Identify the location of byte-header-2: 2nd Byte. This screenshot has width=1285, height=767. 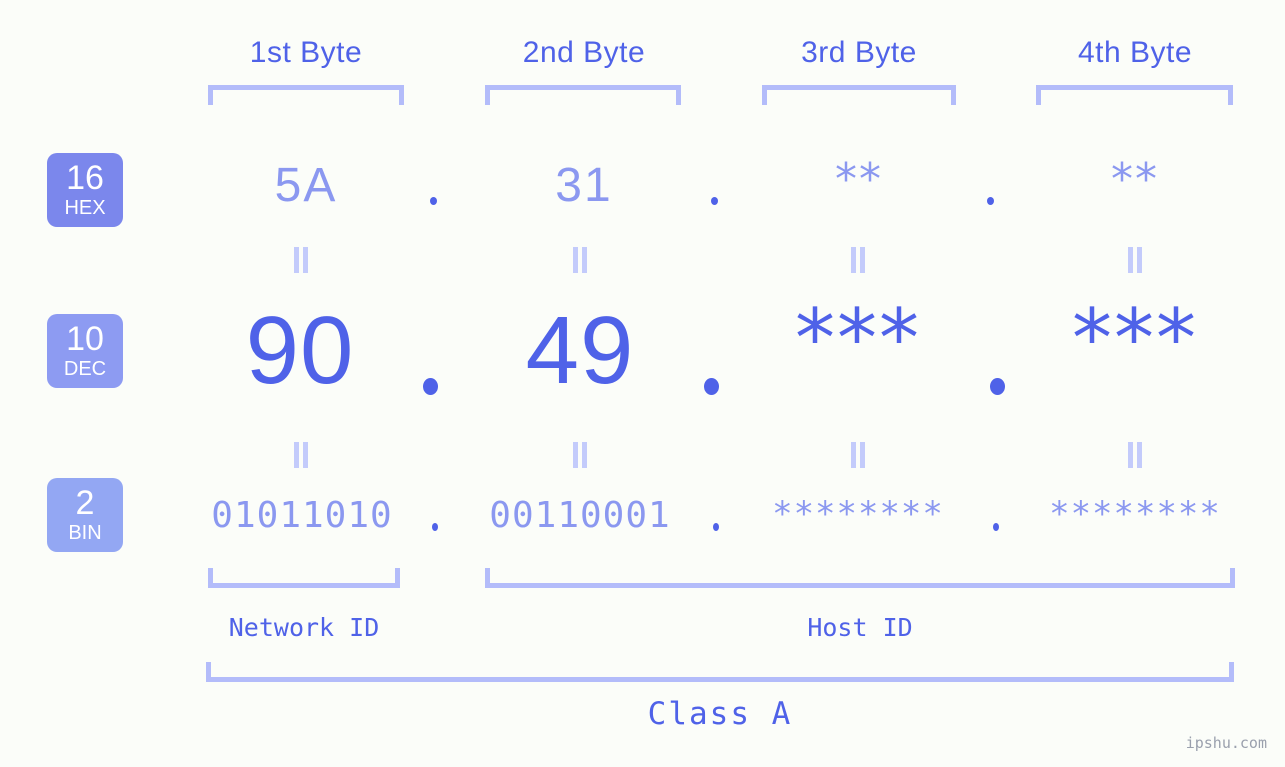
(584, 52).